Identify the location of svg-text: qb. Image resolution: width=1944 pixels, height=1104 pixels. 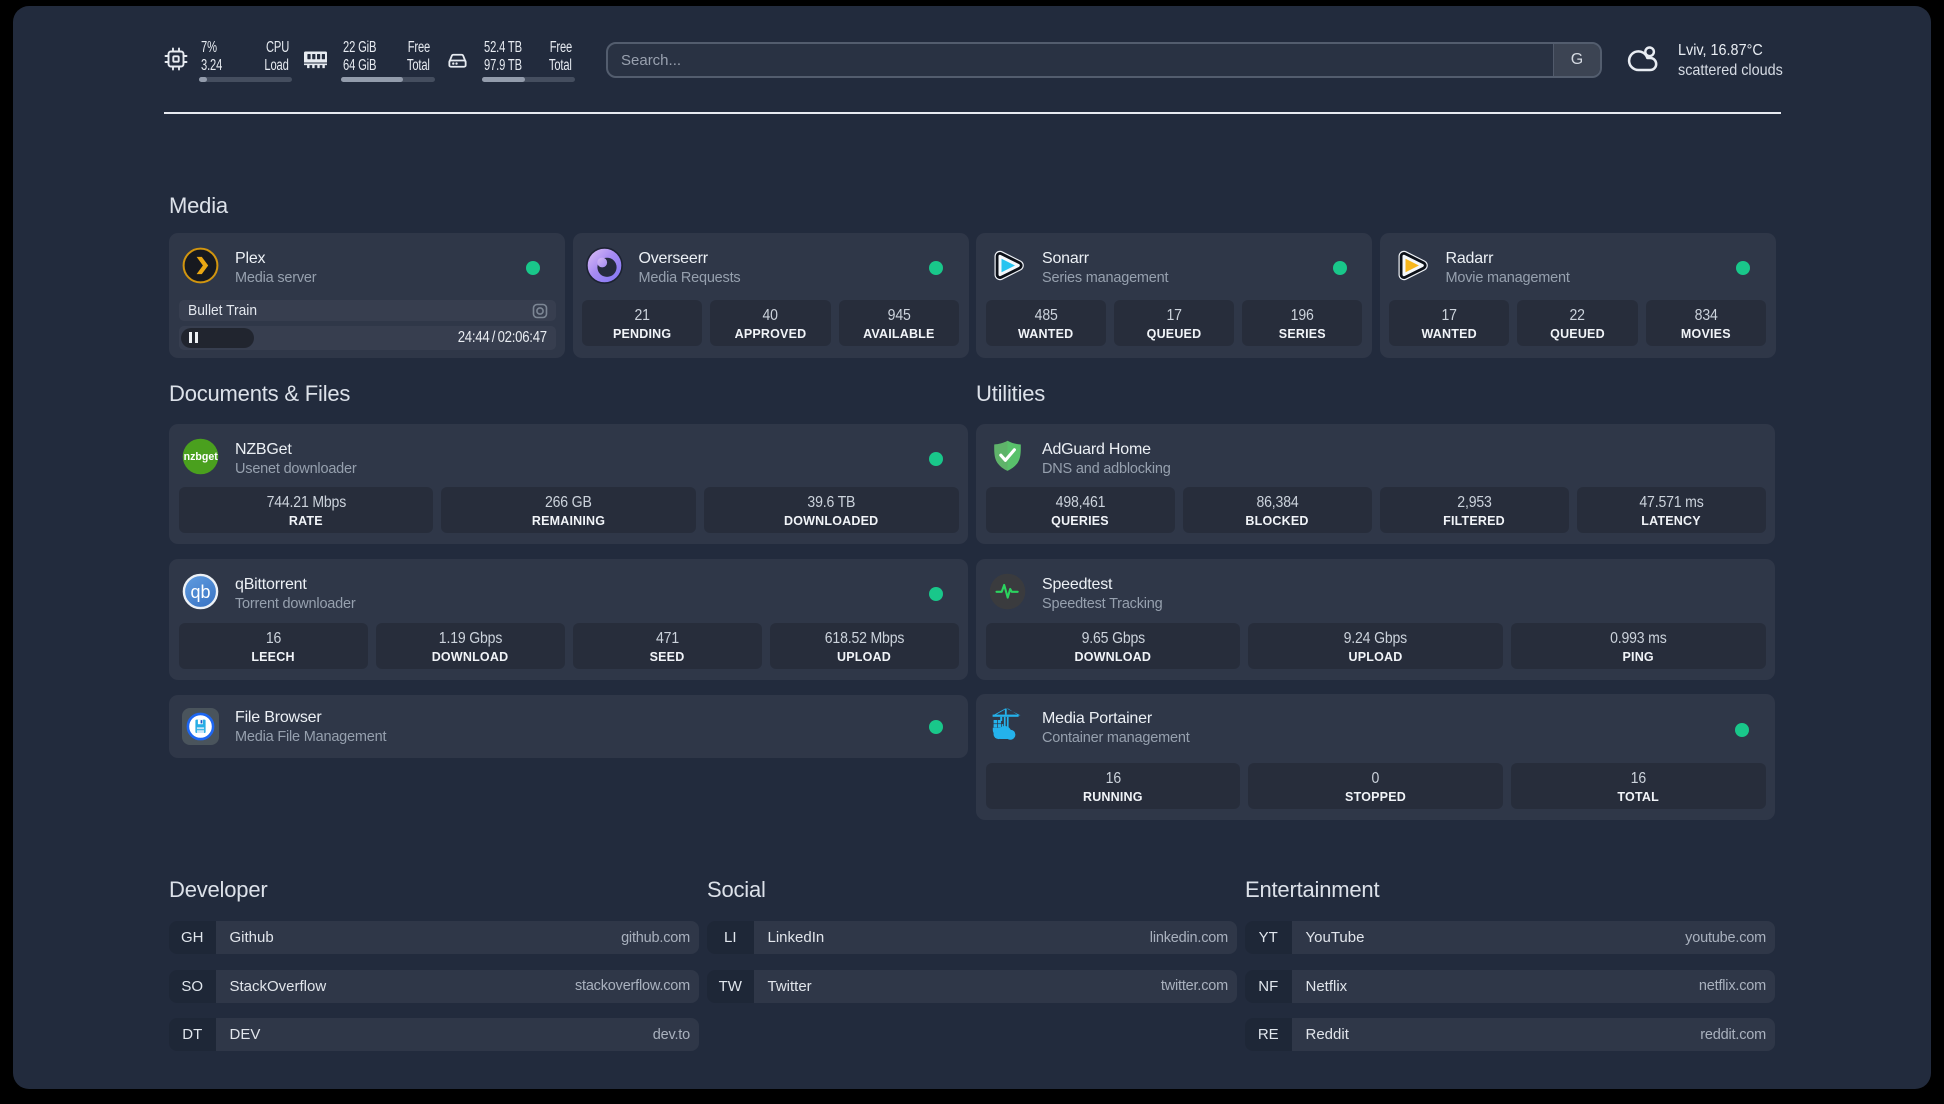
(200, 592).